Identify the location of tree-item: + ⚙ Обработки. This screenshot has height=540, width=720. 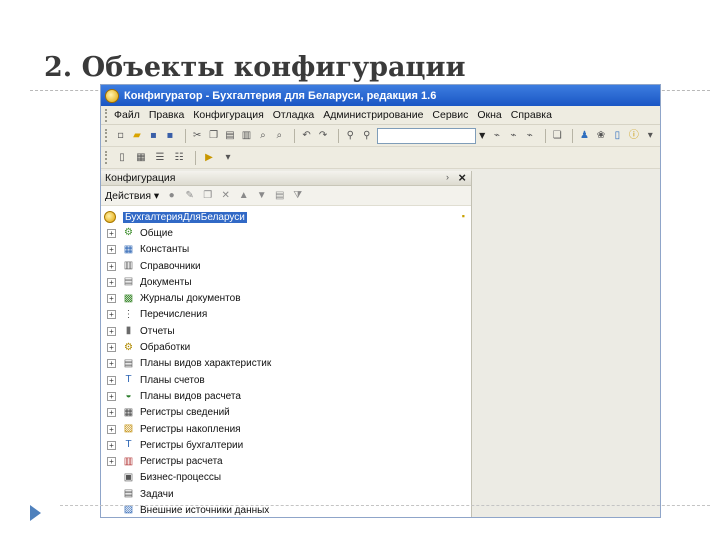
(286, 347).